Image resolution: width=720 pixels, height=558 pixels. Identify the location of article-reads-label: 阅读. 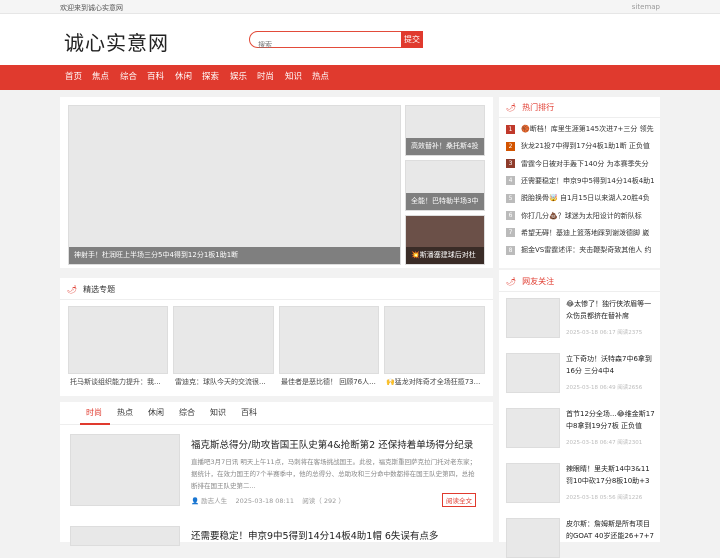
(309, 501).